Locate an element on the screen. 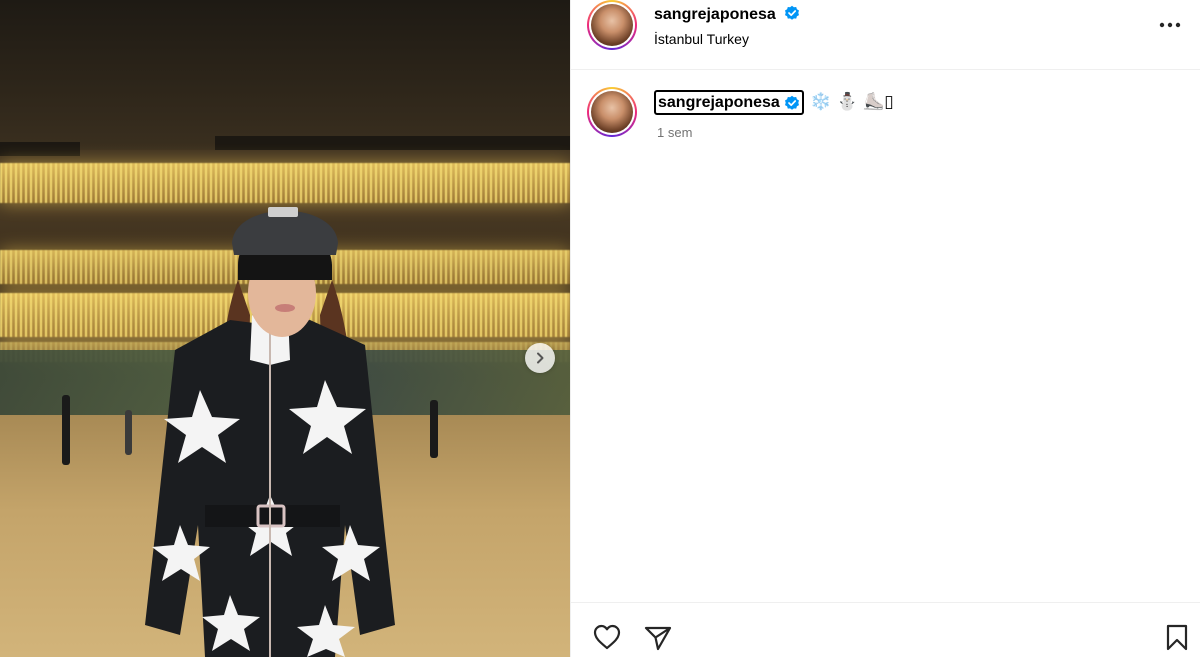  send-icon is located at coordinates (658, 637).